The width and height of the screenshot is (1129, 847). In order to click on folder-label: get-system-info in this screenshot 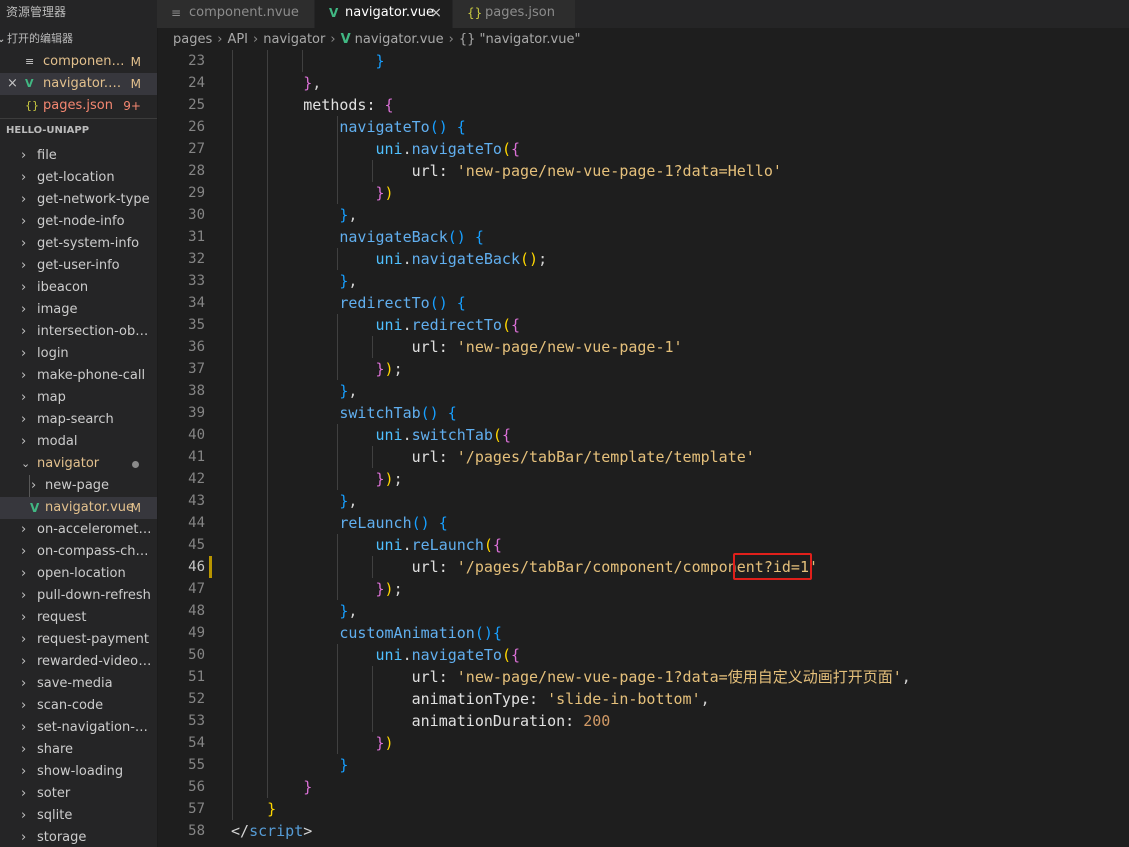, I will do `click(88, 243)`.